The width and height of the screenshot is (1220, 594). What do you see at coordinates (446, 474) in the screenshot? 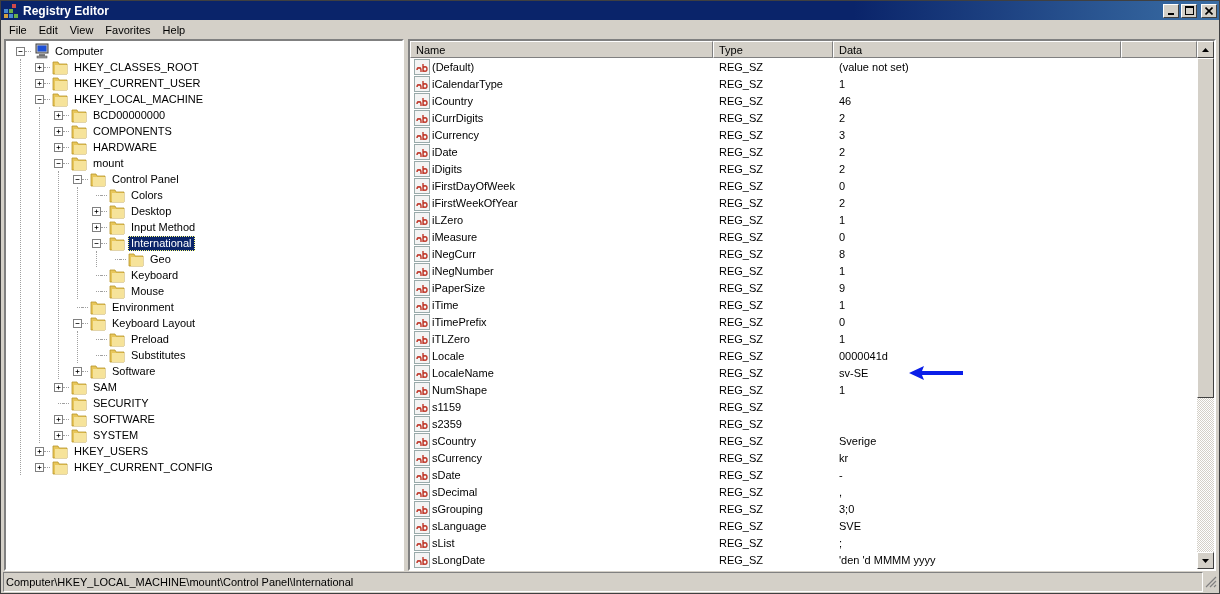
I see `value-name: sDate` at bounding box center [446, 474].